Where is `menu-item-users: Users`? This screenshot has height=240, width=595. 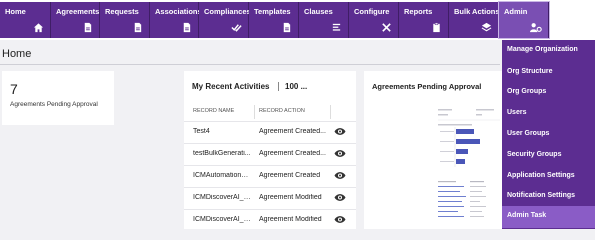 menu-item-users: Users is located at coordinates (548, 114).